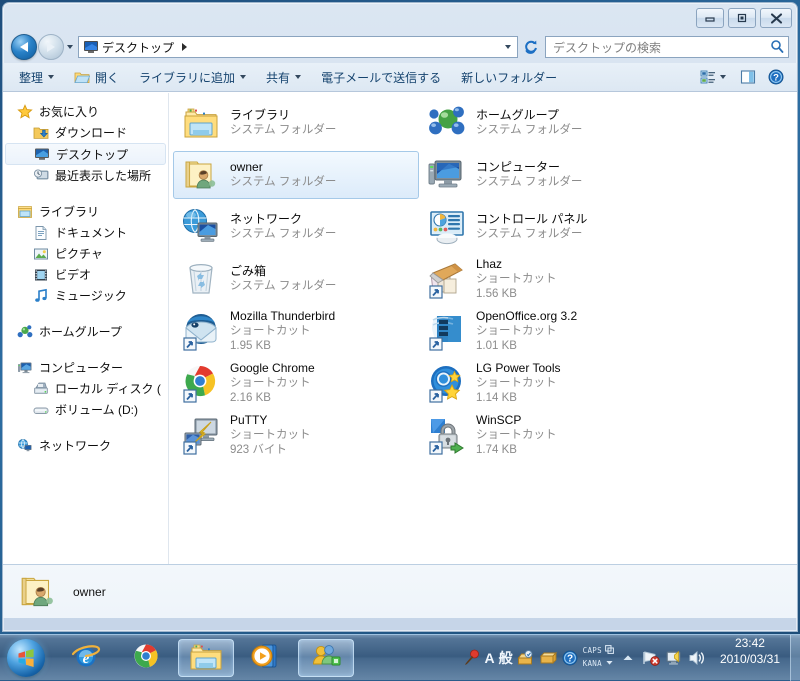 The image size is (800, 681). What do you see at coordinates (531, 47) in the screenshot?
I see `refresh-button` at bounding box center [531, 47].